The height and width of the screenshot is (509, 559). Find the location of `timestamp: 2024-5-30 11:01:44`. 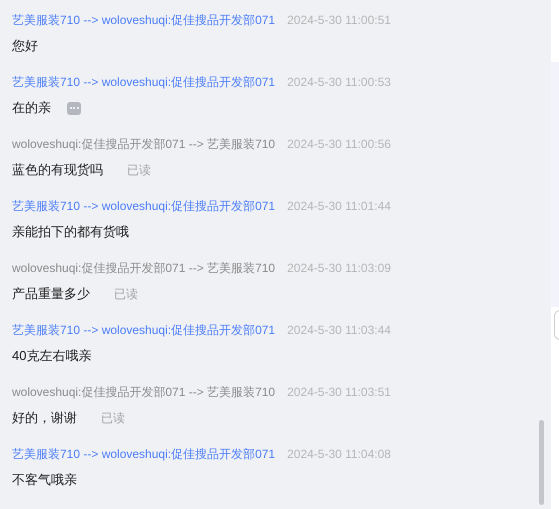

timestamp: 2024-5-30 11:01:44 is located at coordinates (339, 206).